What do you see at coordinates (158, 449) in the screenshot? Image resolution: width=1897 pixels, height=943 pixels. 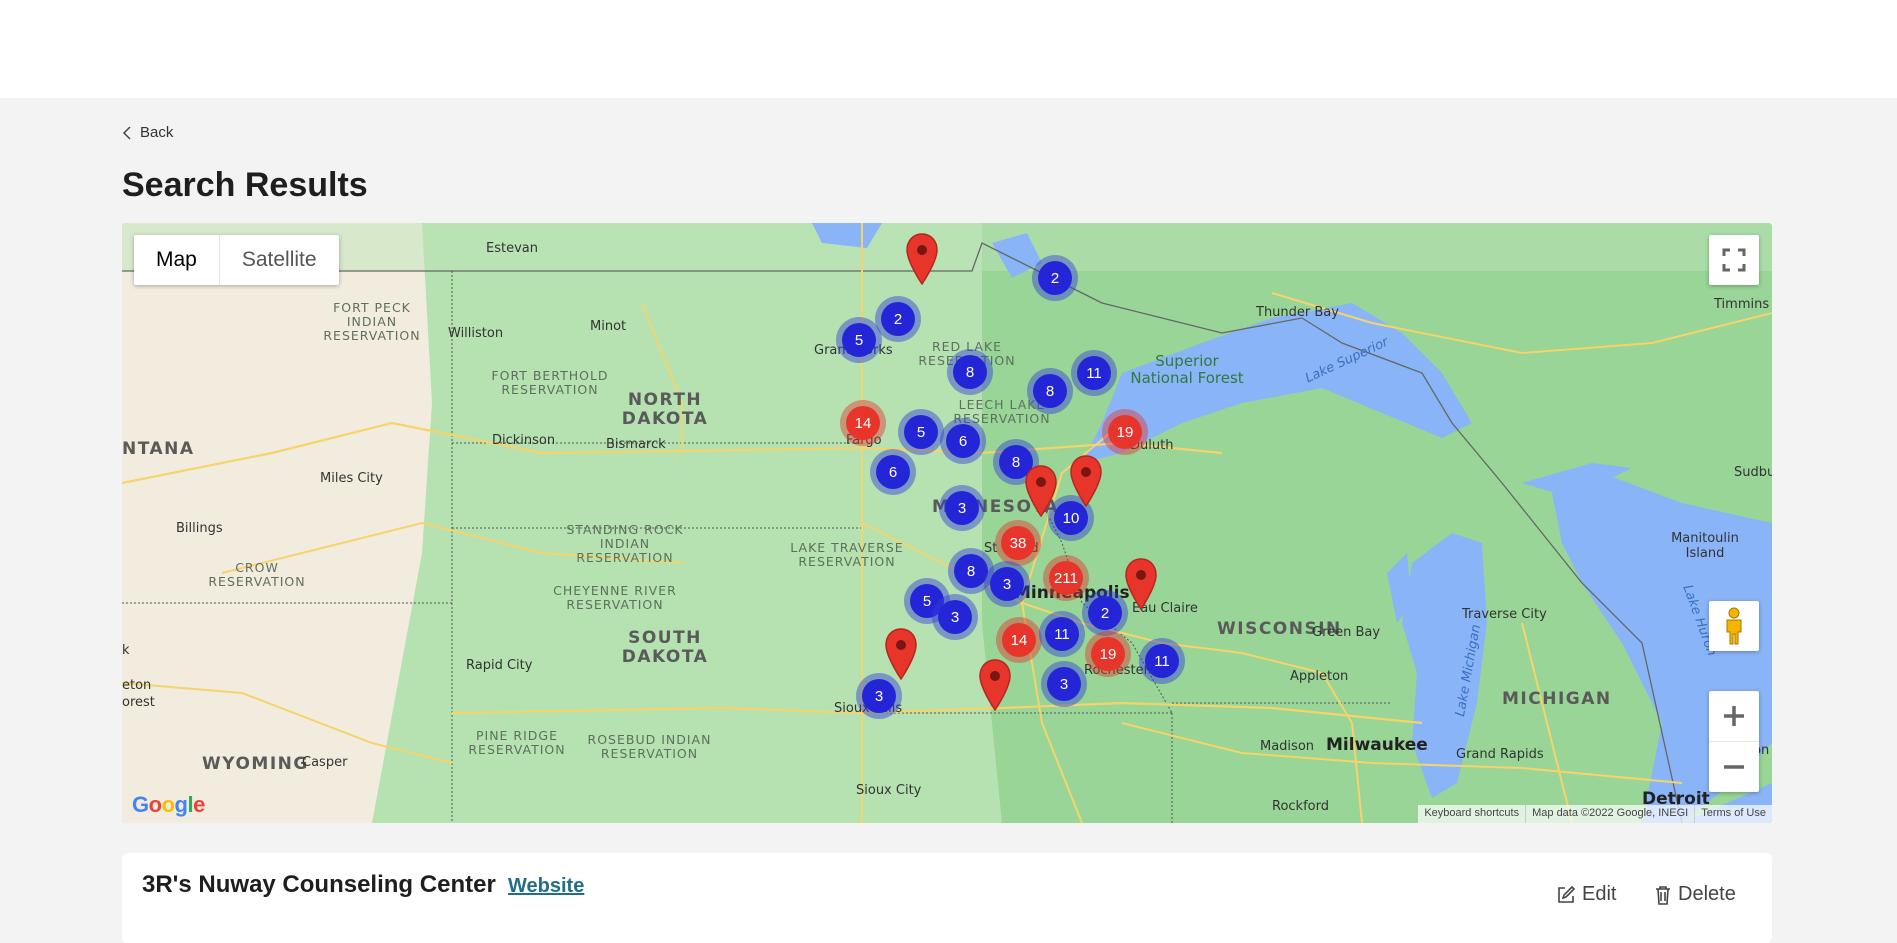 I see `map-label-montana: NTANA` at bounding box center [158, 449].